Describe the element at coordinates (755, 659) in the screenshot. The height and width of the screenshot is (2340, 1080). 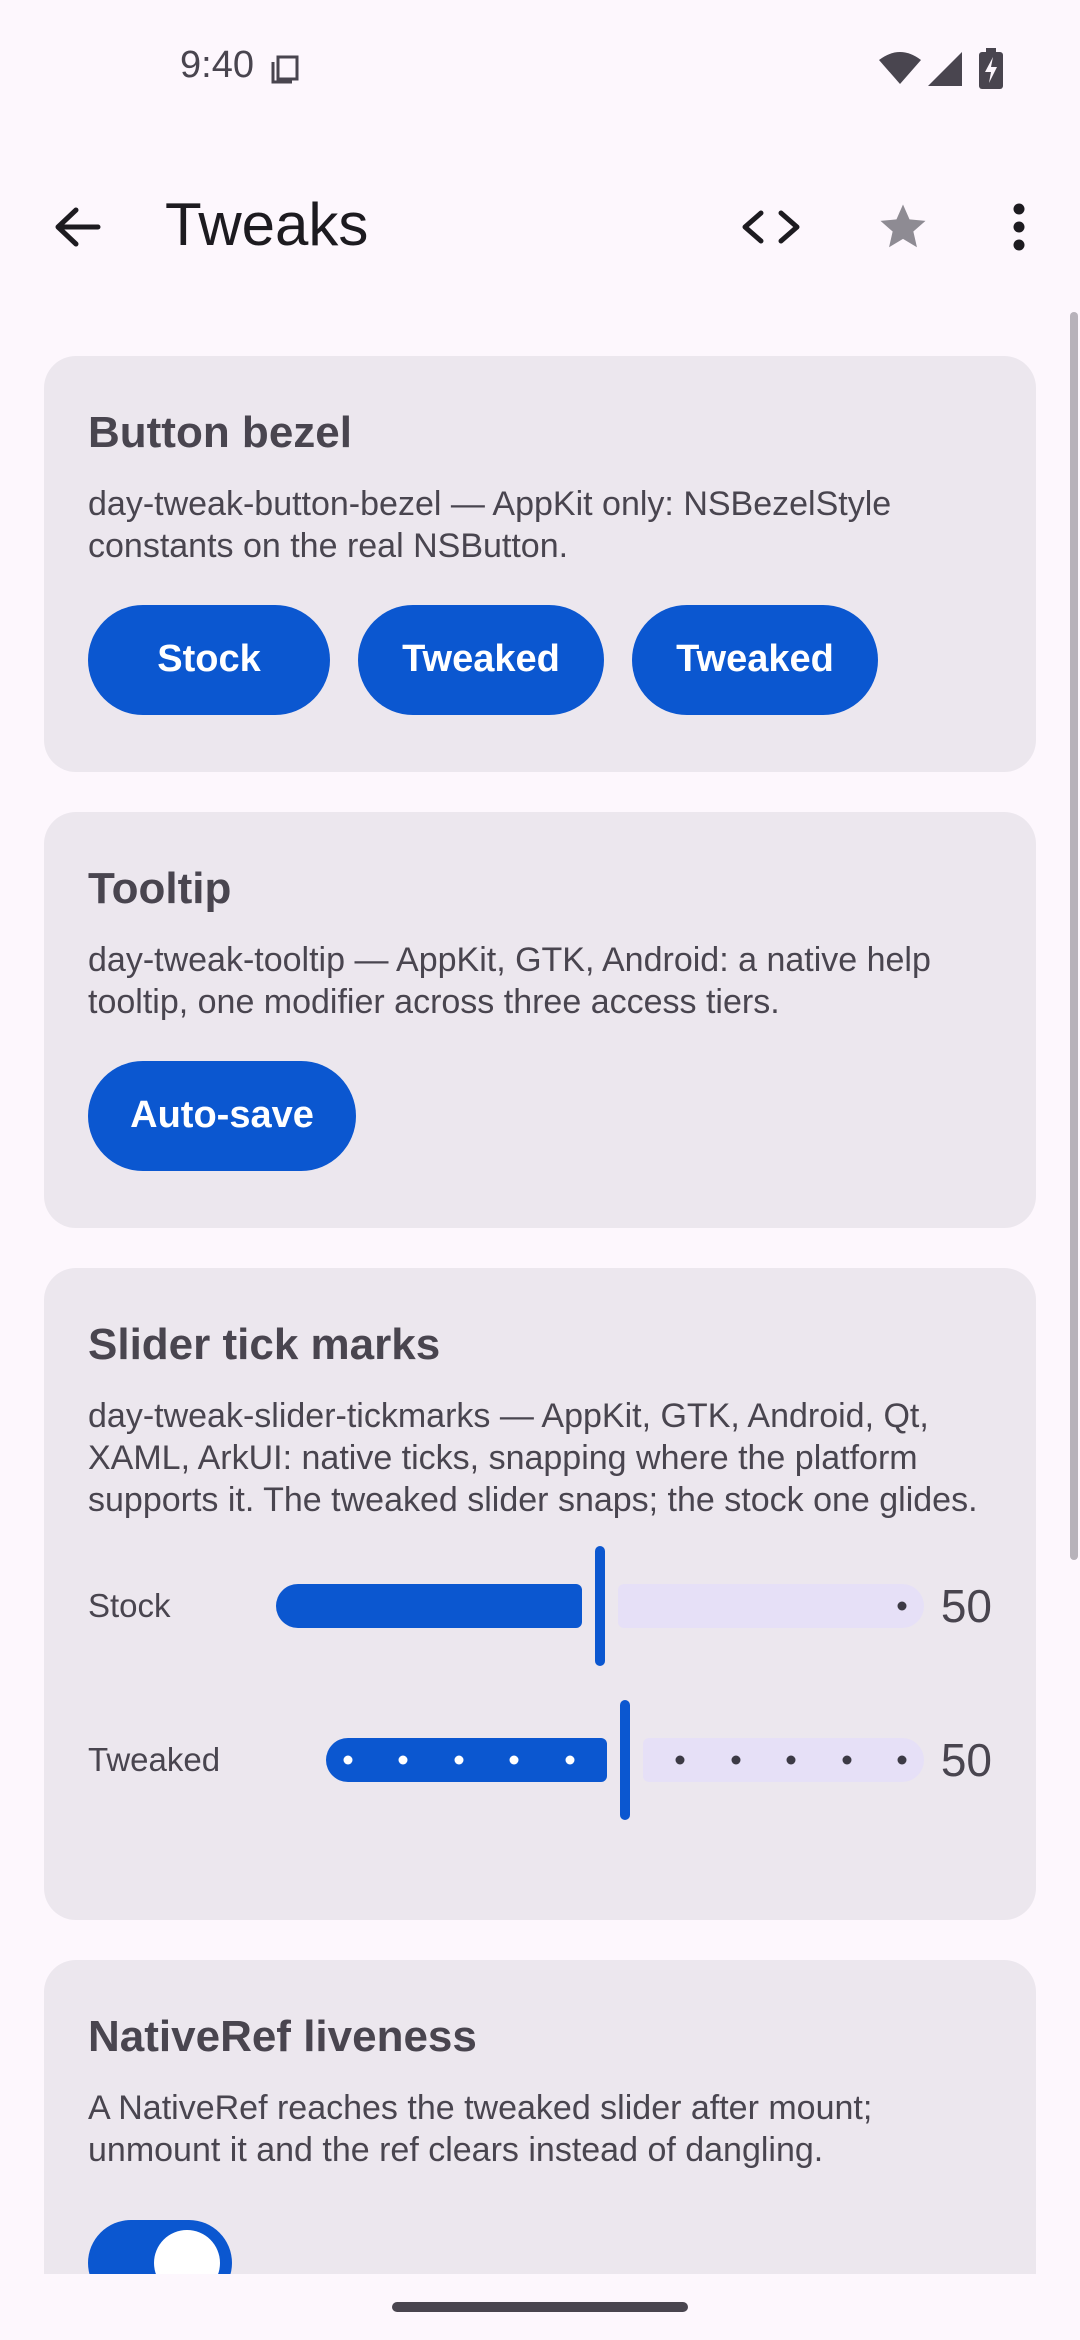
I see `tweaked-button-secondary: Tweaked` at that location.